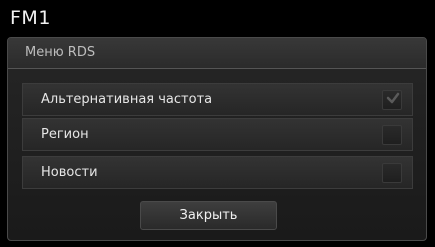  I want to click on option-row-news: Новости, so click(217, 172).